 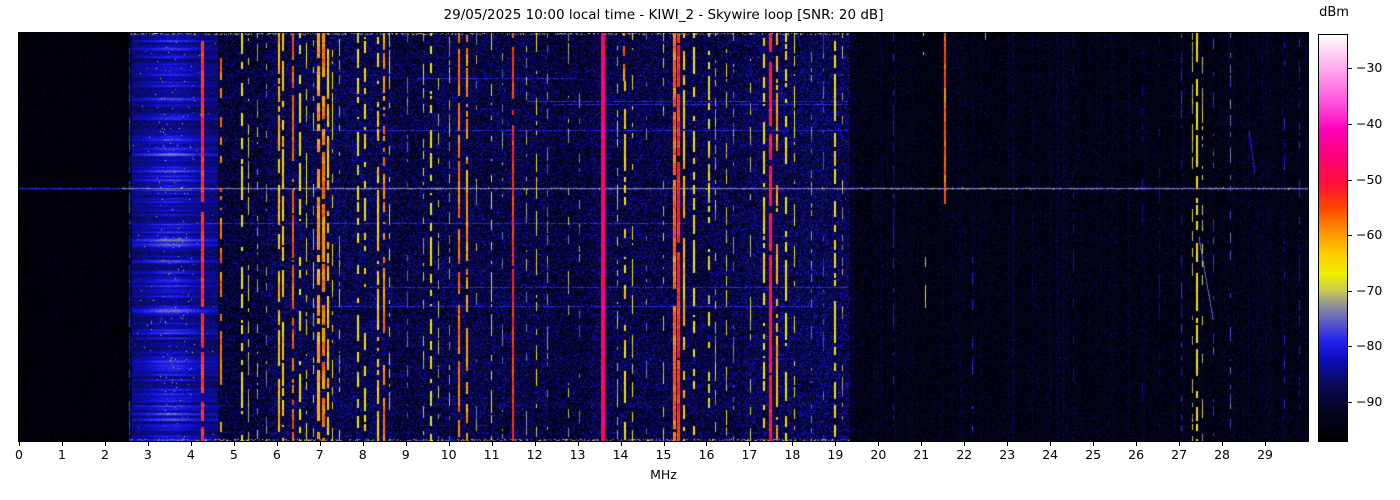 I want to click on x-tick-label: 28, so click(x=1222, y=454).